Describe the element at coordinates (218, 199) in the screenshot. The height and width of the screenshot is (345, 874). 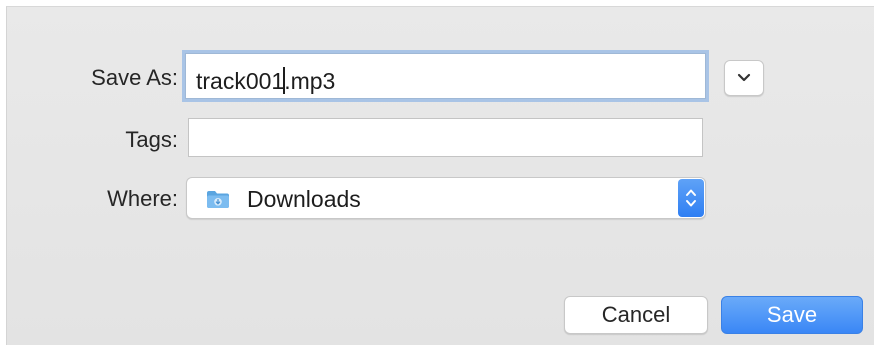
I see `downloads-folder-icon` at that location.